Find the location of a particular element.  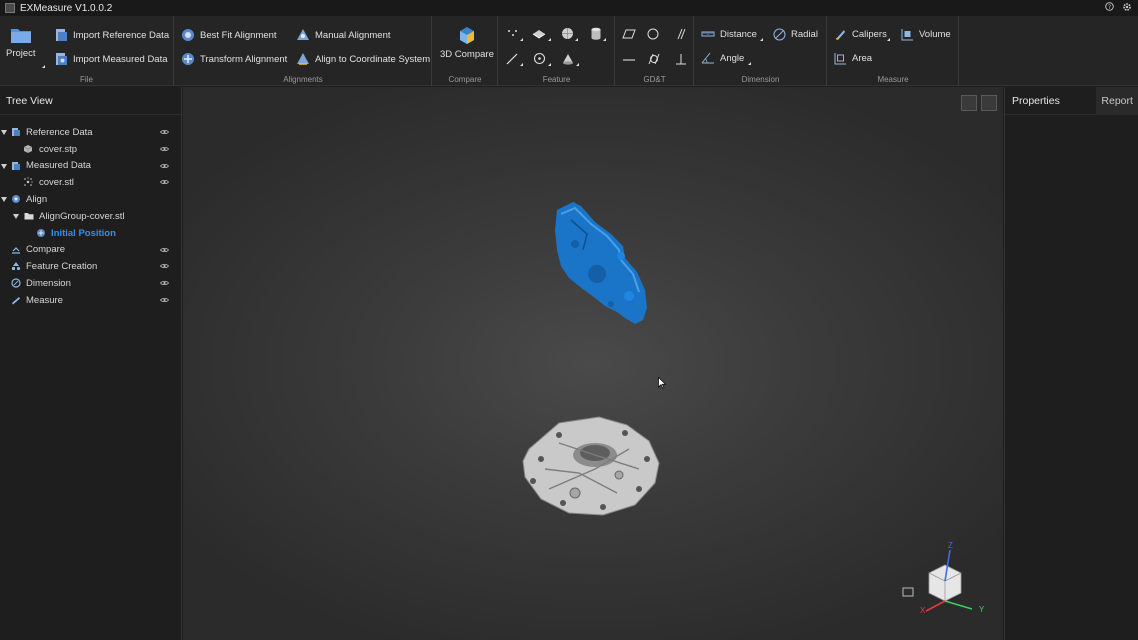

cone-dropdown-arrow-icon is located at coordinates (577, 64).